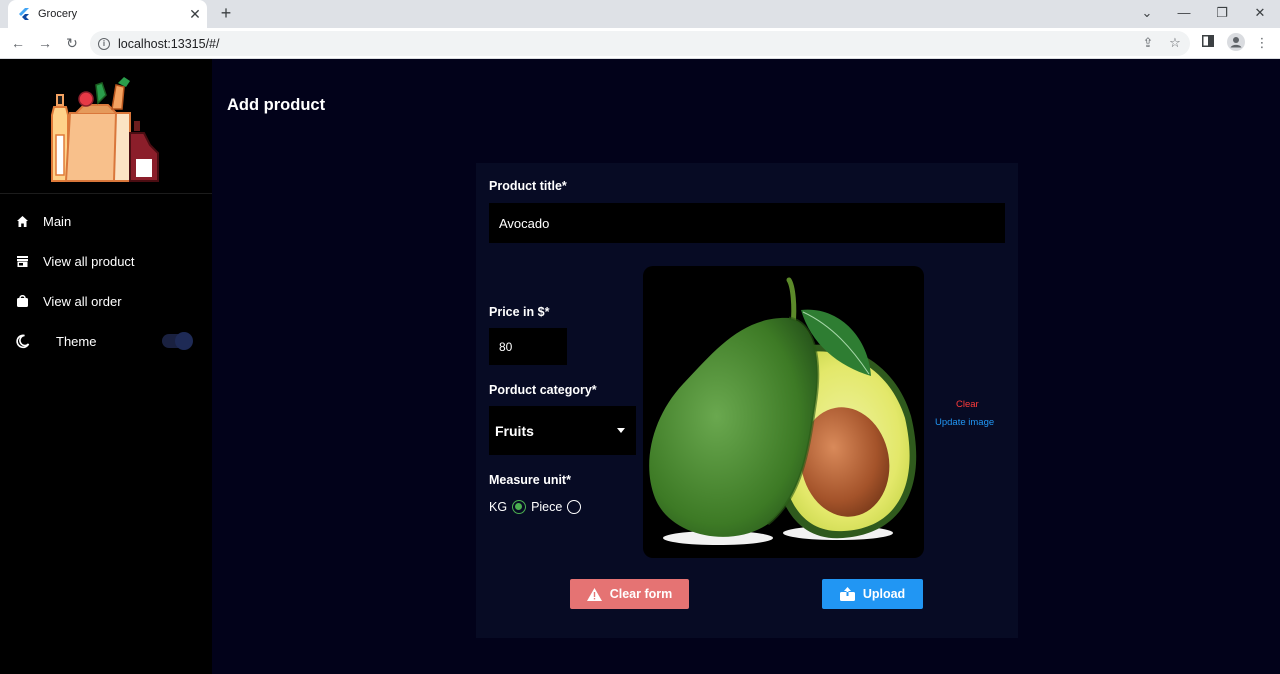  Describe the element at coordinates (498, 507) in the screenshot. I see `radio-label-kg: KG` at that location.